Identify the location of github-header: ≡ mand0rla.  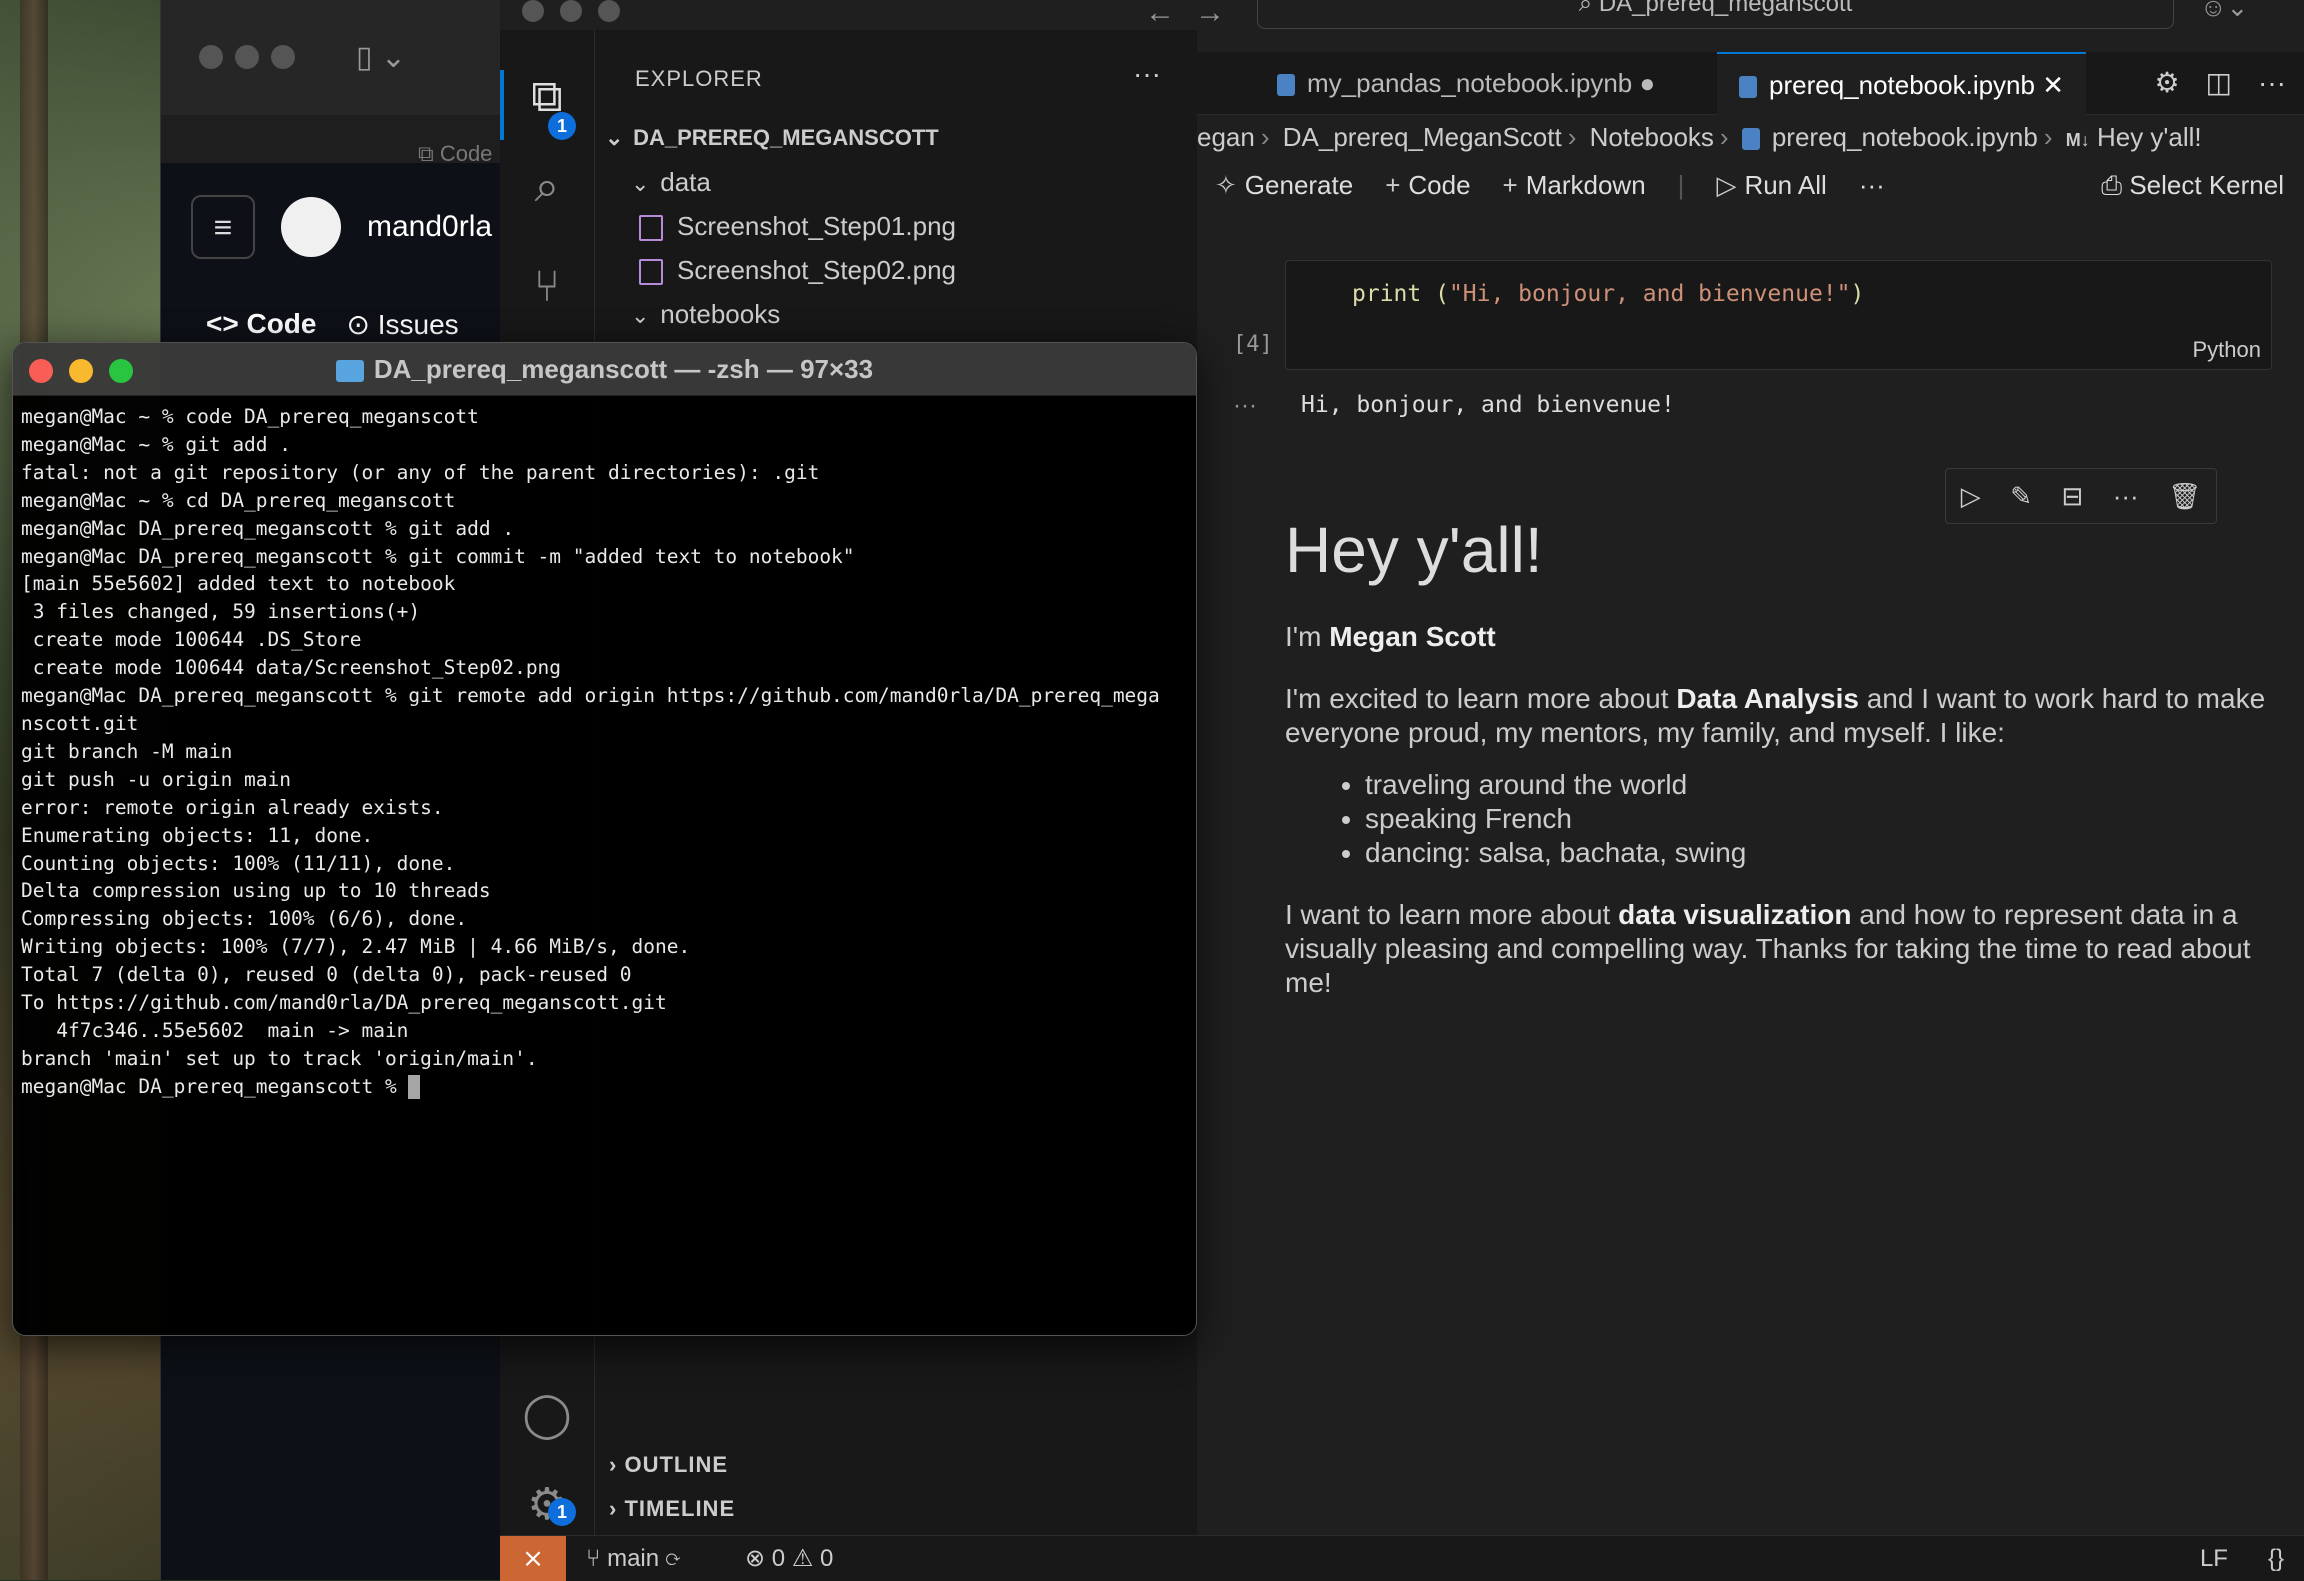
(341, 227).